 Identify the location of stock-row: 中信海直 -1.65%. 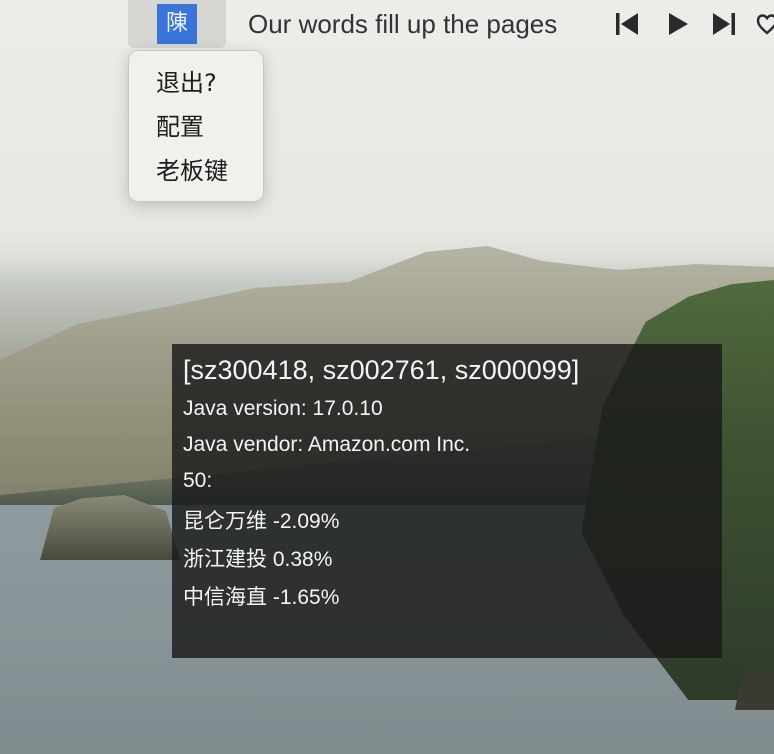
(261, 597).